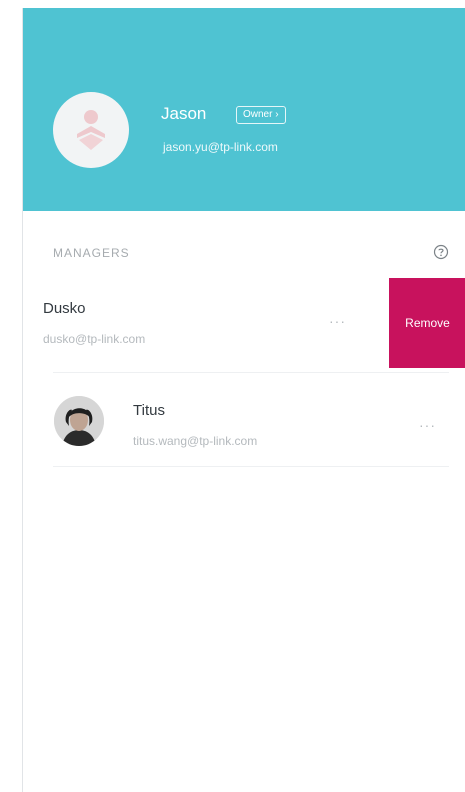  What do you see at coordinates (427, 323) in the screenshot?
I see `remove-button: Remove` at bounding box center [427, 323].